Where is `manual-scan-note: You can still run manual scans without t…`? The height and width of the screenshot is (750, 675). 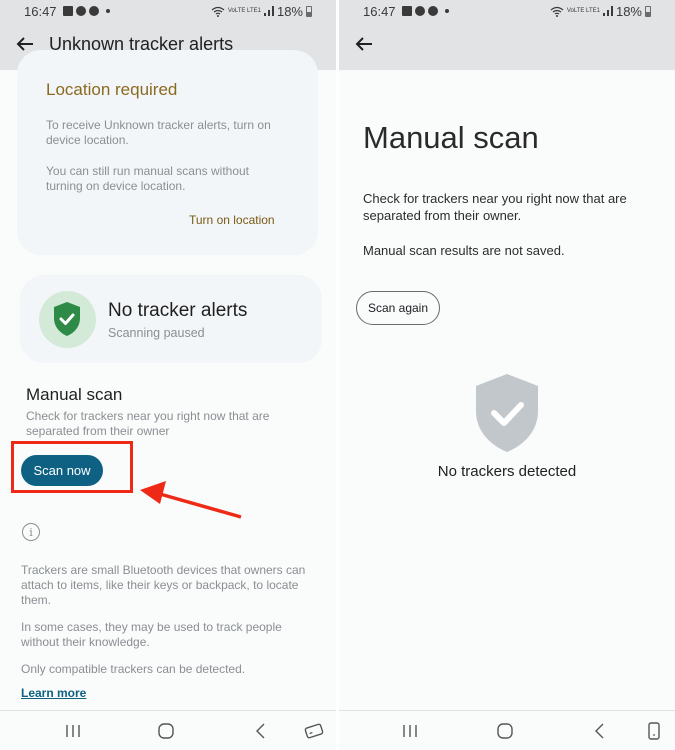 manual-scan-note: You can still run manual scans without t… is located at coordinates (148, 178).